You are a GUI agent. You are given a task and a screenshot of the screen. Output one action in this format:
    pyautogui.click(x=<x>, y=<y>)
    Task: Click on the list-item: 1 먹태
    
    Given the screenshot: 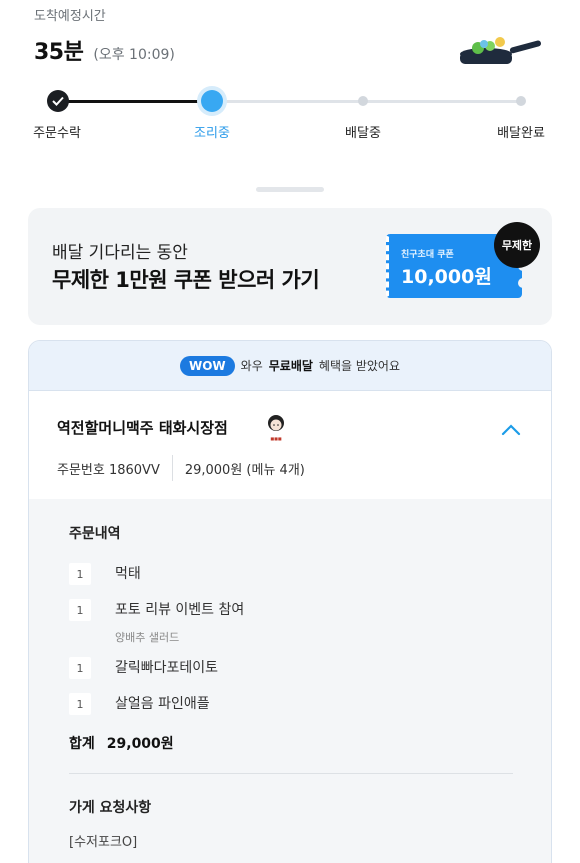 What is the action you would take?
    pyautogui.click(x=105, y=574)
    